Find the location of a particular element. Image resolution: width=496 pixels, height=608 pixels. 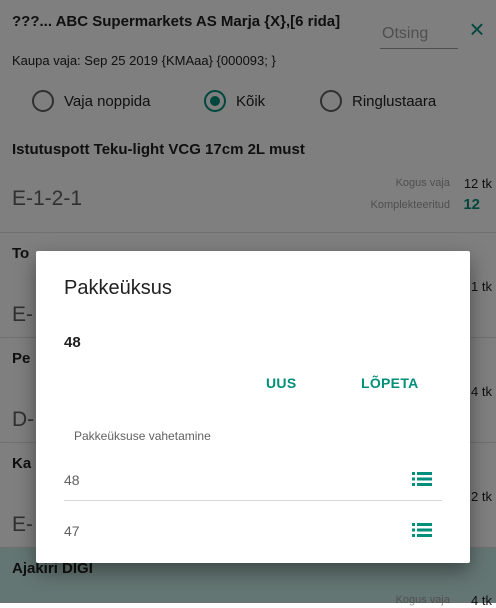

current-package-unit: 48 is located at coordinates (72, 342).